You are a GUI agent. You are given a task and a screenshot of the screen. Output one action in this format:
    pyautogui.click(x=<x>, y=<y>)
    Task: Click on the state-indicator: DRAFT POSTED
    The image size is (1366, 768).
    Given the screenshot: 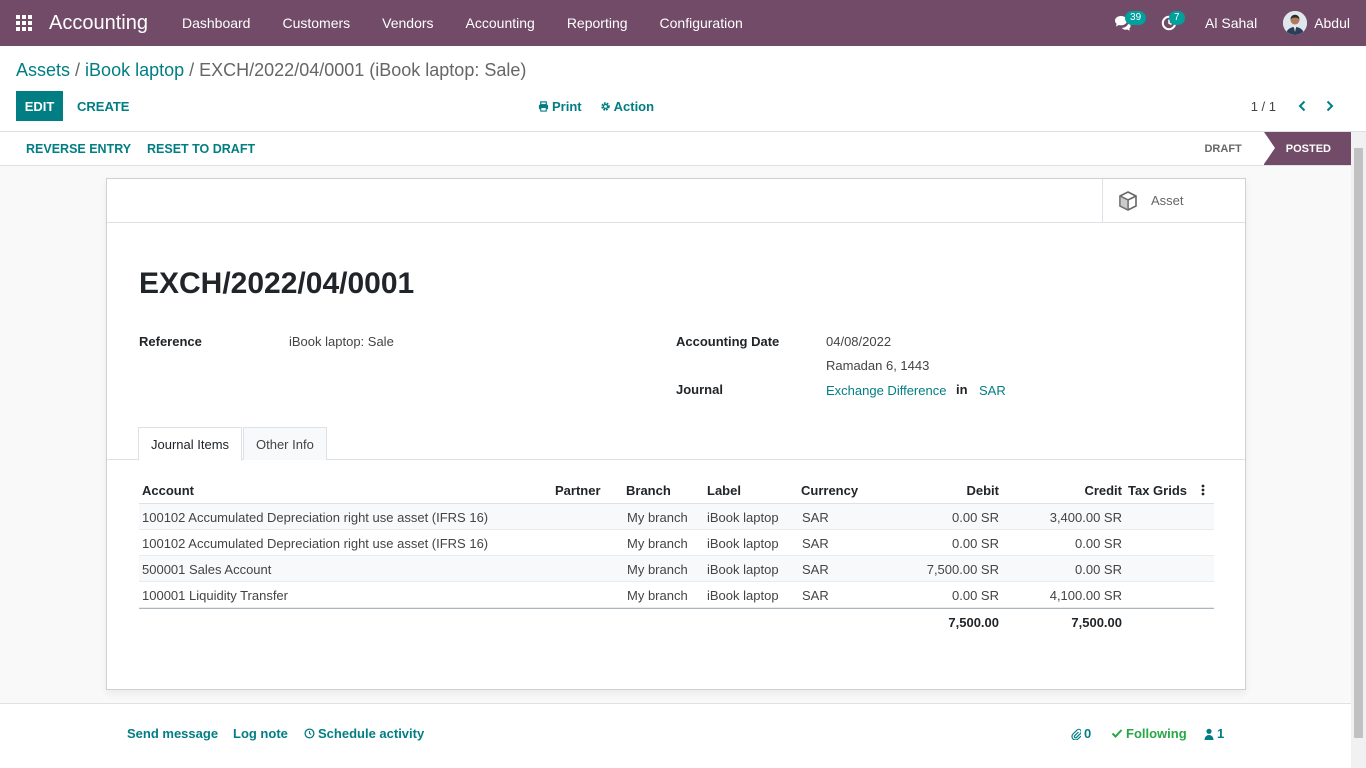 What is the action you would take?
    pyautogui.click(x=1272, y=148)
    